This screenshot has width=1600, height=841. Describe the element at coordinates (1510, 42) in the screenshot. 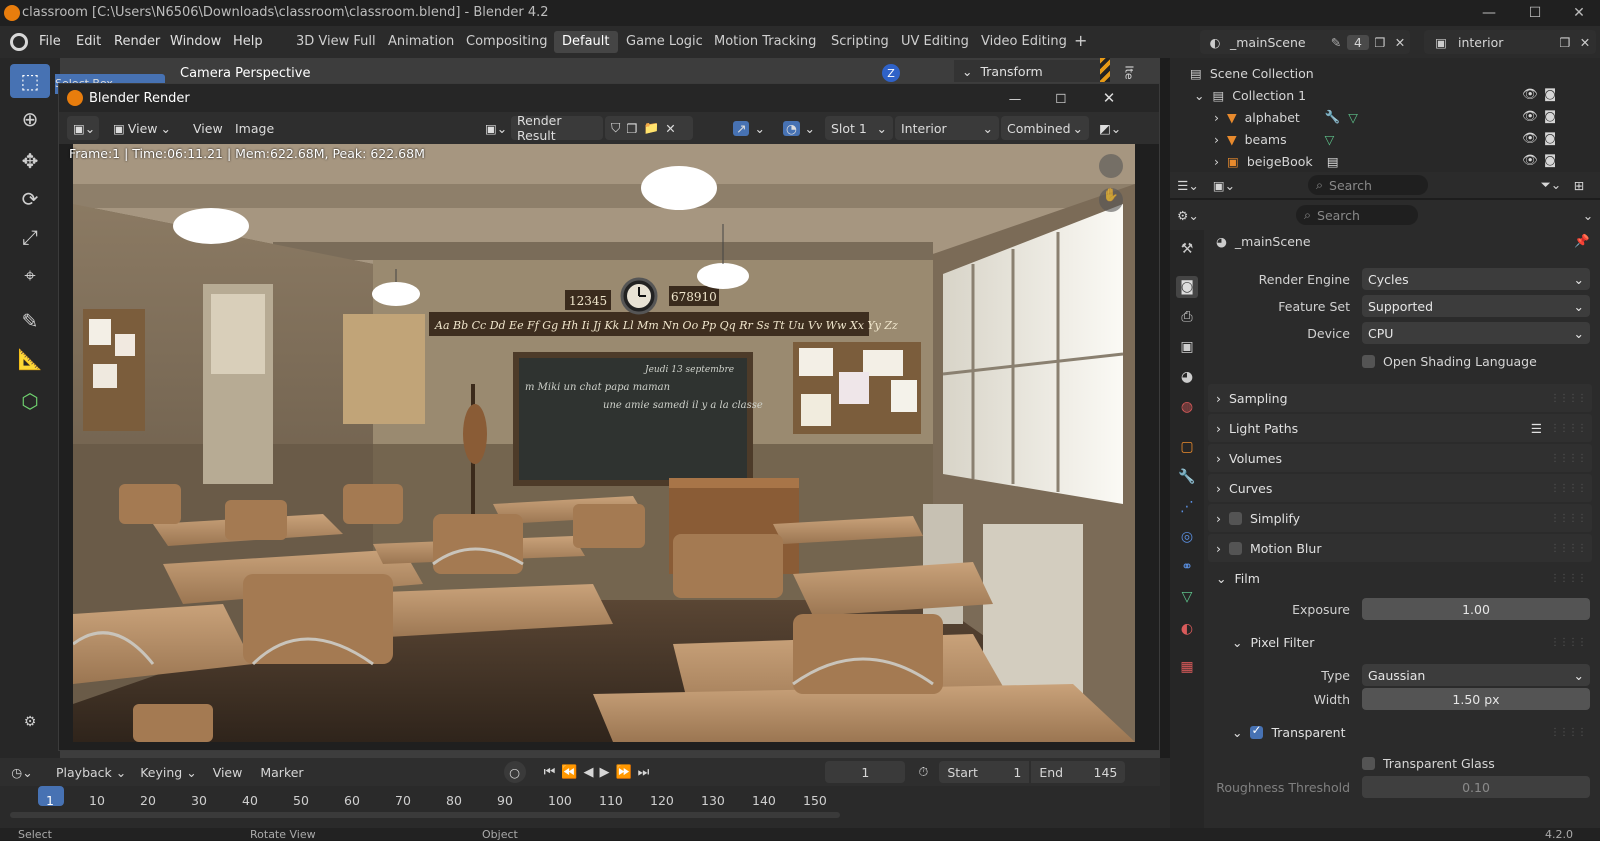

I see `view-layer-selector: ▣ interior ❐ ✕` at that location.